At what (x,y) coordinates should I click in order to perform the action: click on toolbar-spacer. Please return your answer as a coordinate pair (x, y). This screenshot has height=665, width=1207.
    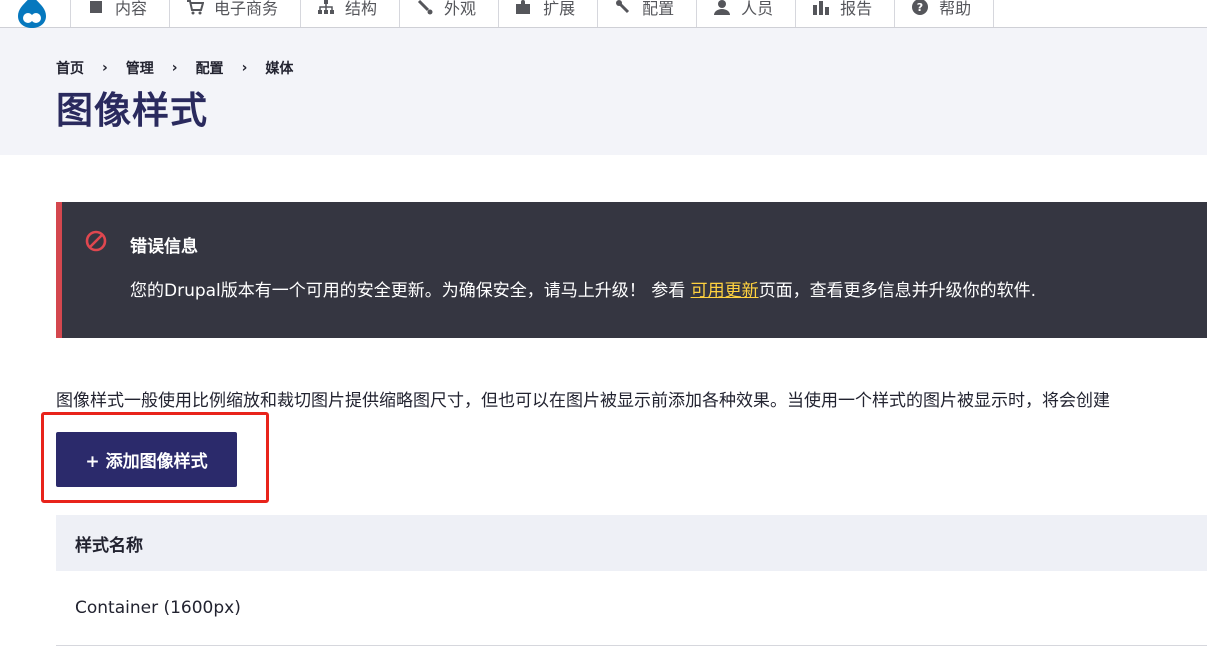
    Looking at the image, I should click on (1100, 13).